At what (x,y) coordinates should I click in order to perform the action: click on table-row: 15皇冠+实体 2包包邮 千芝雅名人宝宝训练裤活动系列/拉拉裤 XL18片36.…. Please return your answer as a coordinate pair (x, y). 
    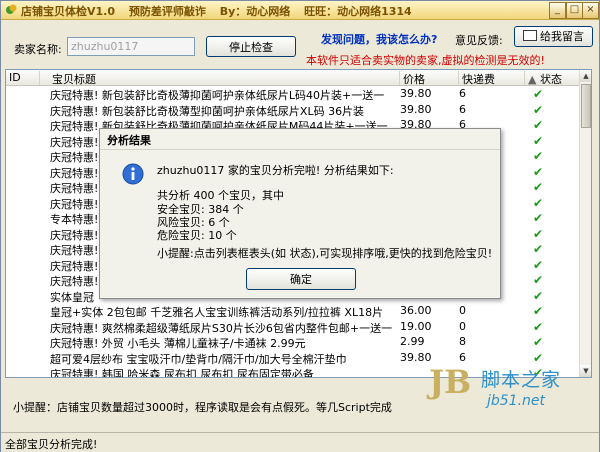
    Looking at the image, I should click on (292, 311).